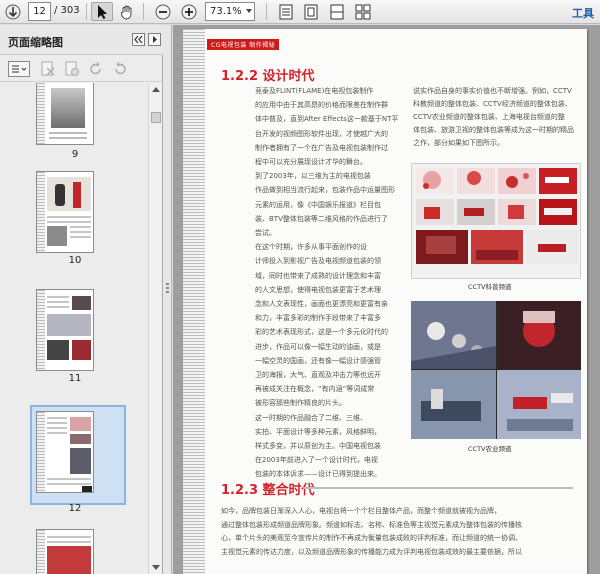 This screenshot has height=574, width=600. I want to click on rotate-clockwise-button, so click(120, 69).